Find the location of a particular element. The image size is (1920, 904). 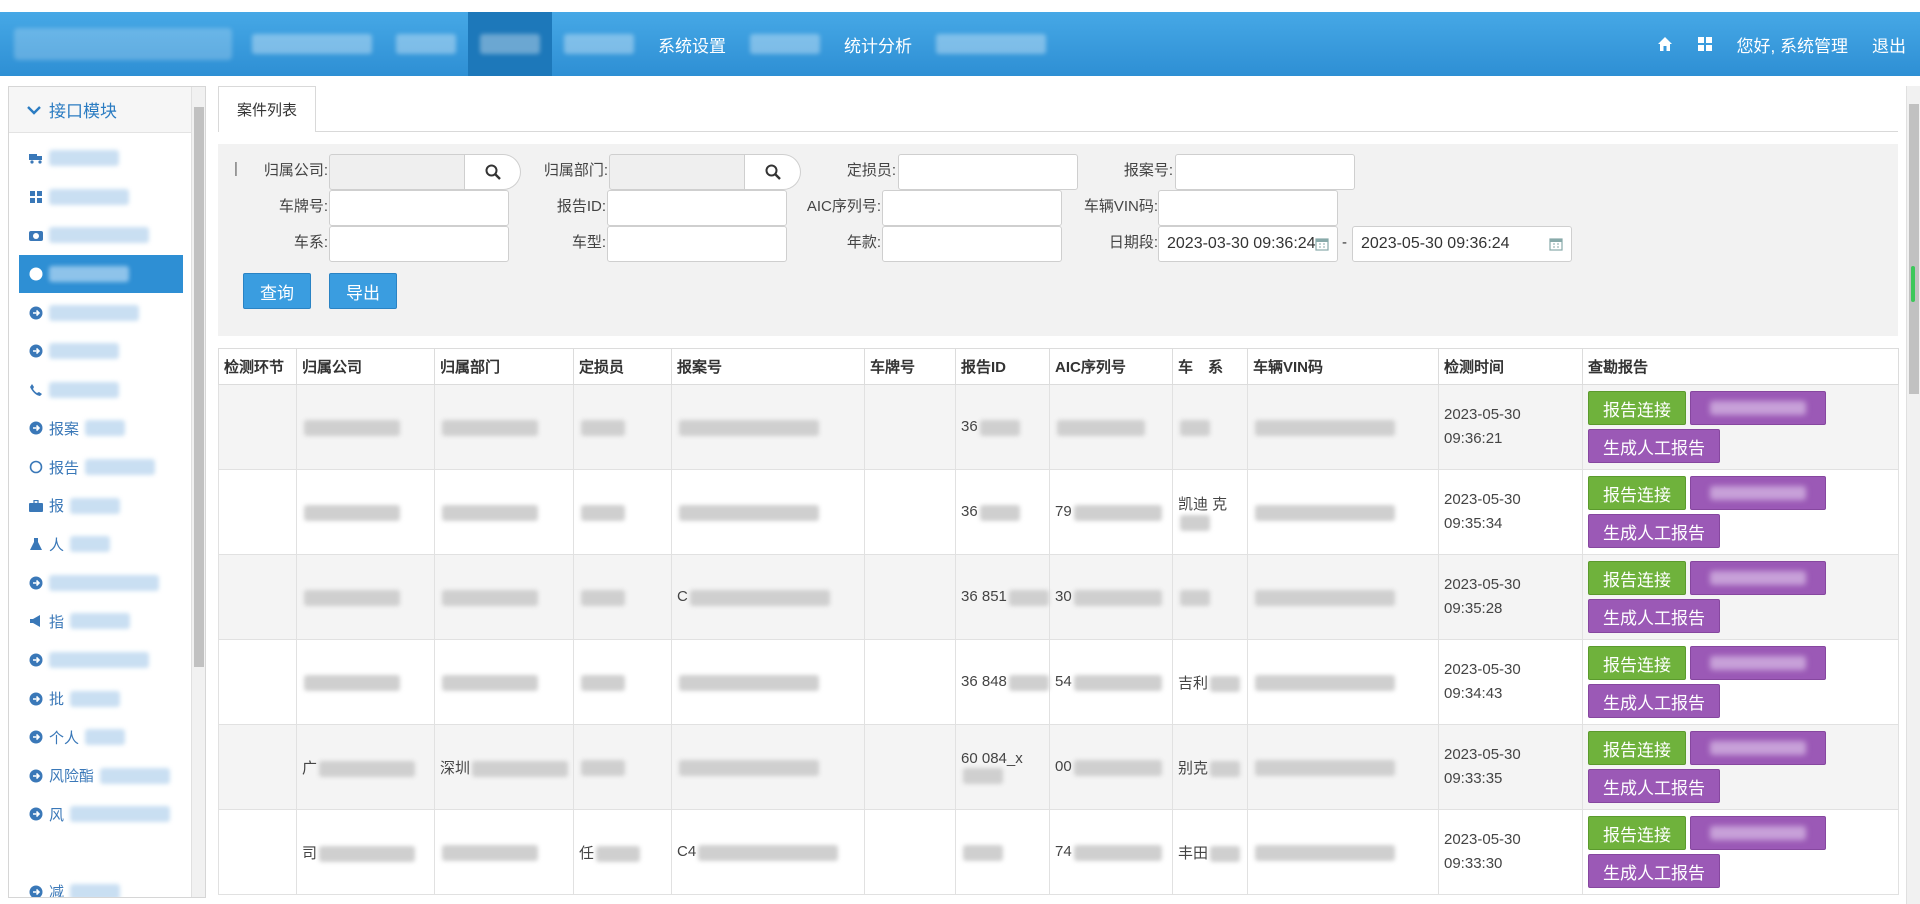

report-id-label: 报告ID: is located at coordinates (581, 206).